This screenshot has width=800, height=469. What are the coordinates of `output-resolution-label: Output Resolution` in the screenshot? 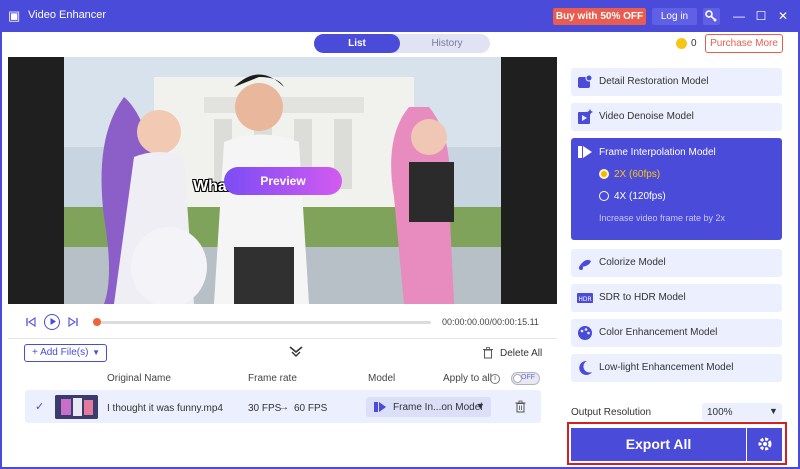 It's located at (611, 412).